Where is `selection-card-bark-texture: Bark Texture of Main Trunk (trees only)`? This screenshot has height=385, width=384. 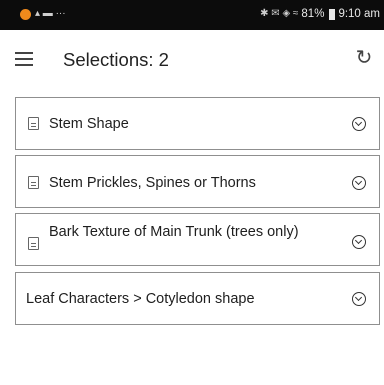
selection-card-bark-texture: Bark Texture of Main Trunk (trees only) is located at coordinates (197, 239).